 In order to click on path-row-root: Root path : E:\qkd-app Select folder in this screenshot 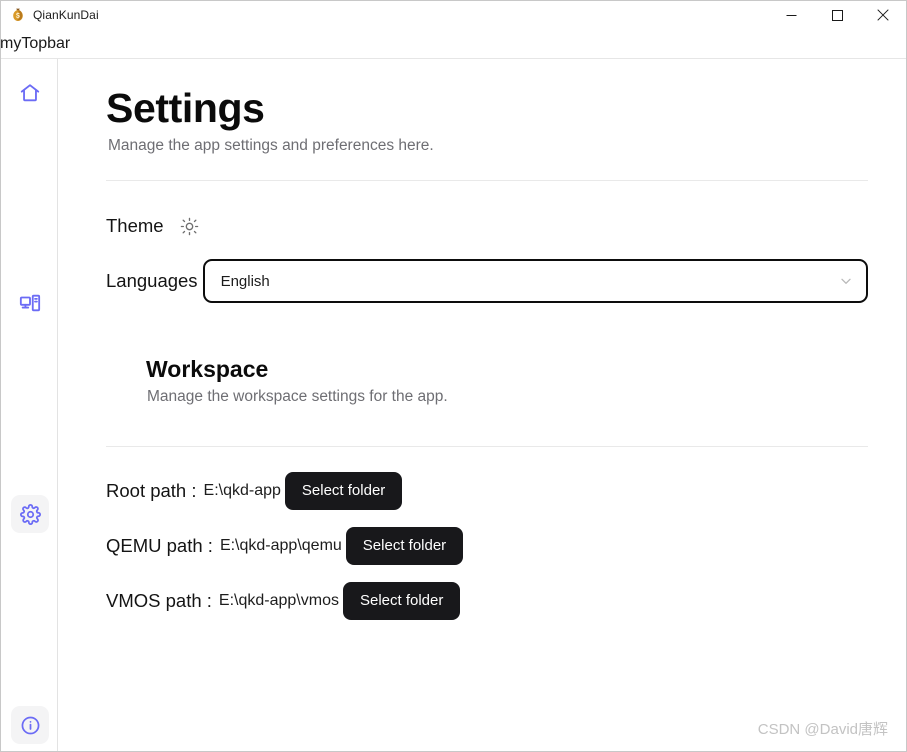, I will do `click(487, 490)`.